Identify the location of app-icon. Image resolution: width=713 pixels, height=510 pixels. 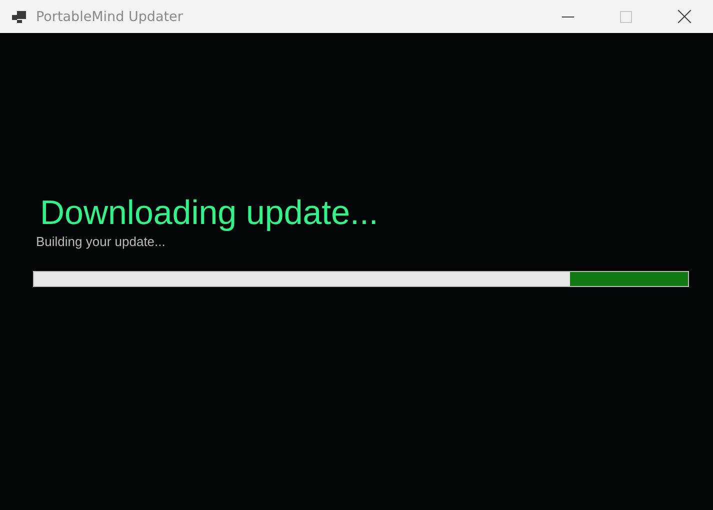
(19, 16).